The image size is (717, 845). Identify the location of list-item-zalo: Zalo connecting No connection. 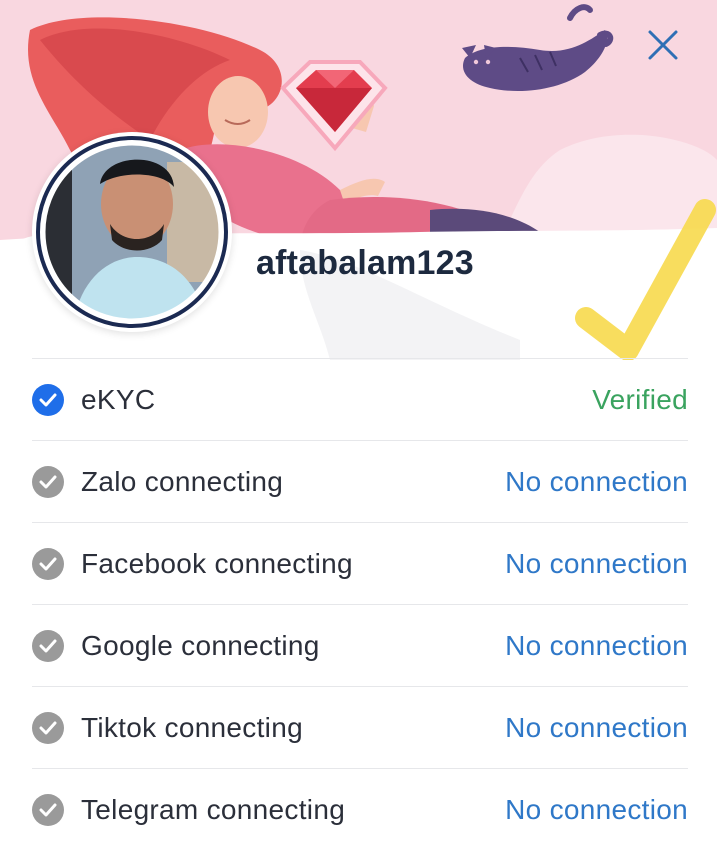
(360, 481).